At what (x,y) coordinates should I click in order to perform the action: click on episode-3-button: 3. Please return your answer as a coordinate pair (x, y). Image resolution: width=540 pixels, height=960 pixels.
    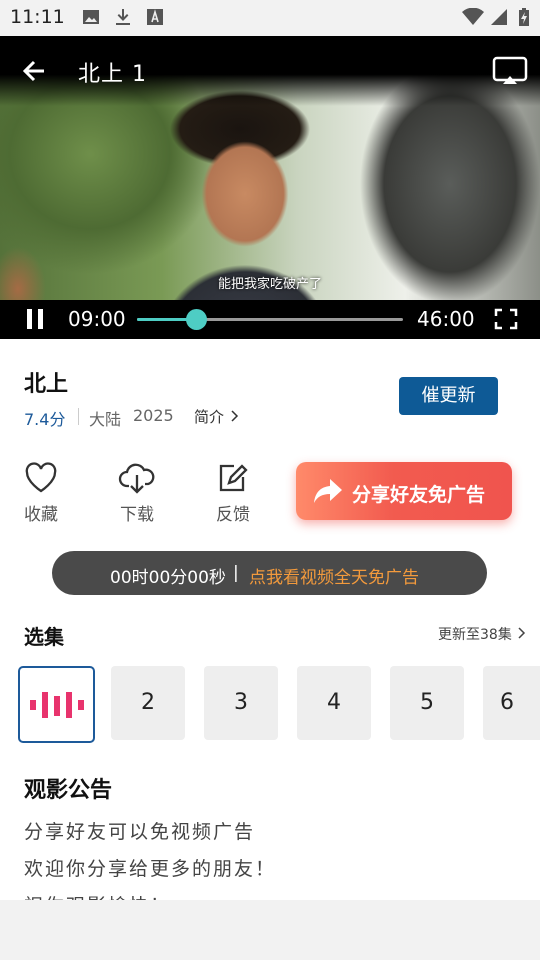
    Looking at the image, I should click on (241, 703).